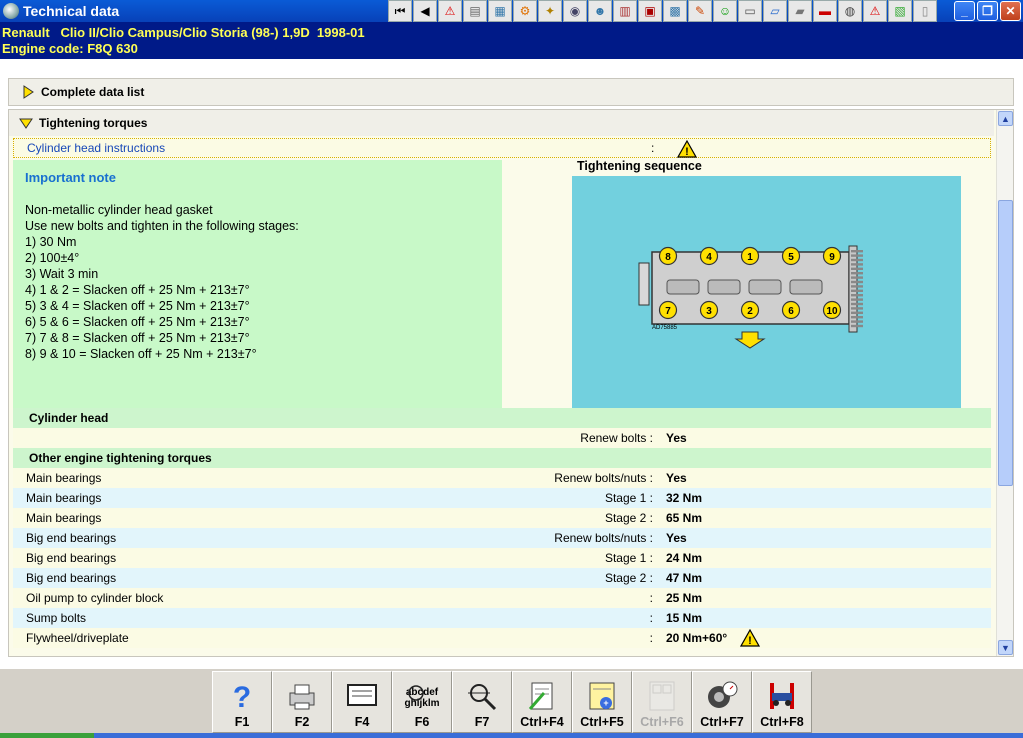  I want to click on bolt-7: 7, so click(668, 310).